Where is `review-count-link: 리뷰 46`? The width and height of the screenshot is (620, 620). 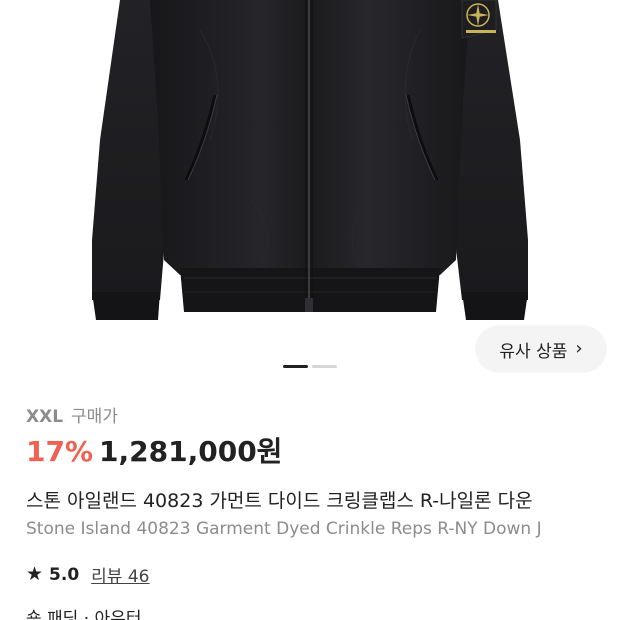
review-count-link: 리뷰 46 is located at coordinates (120, 574).